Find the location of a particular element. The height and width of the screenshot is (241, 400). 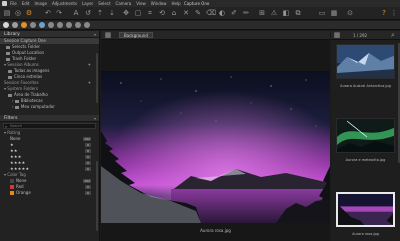

thumbnail-label: Aurora Austral Antarctica.jpg is located at coordinates (365, 86).